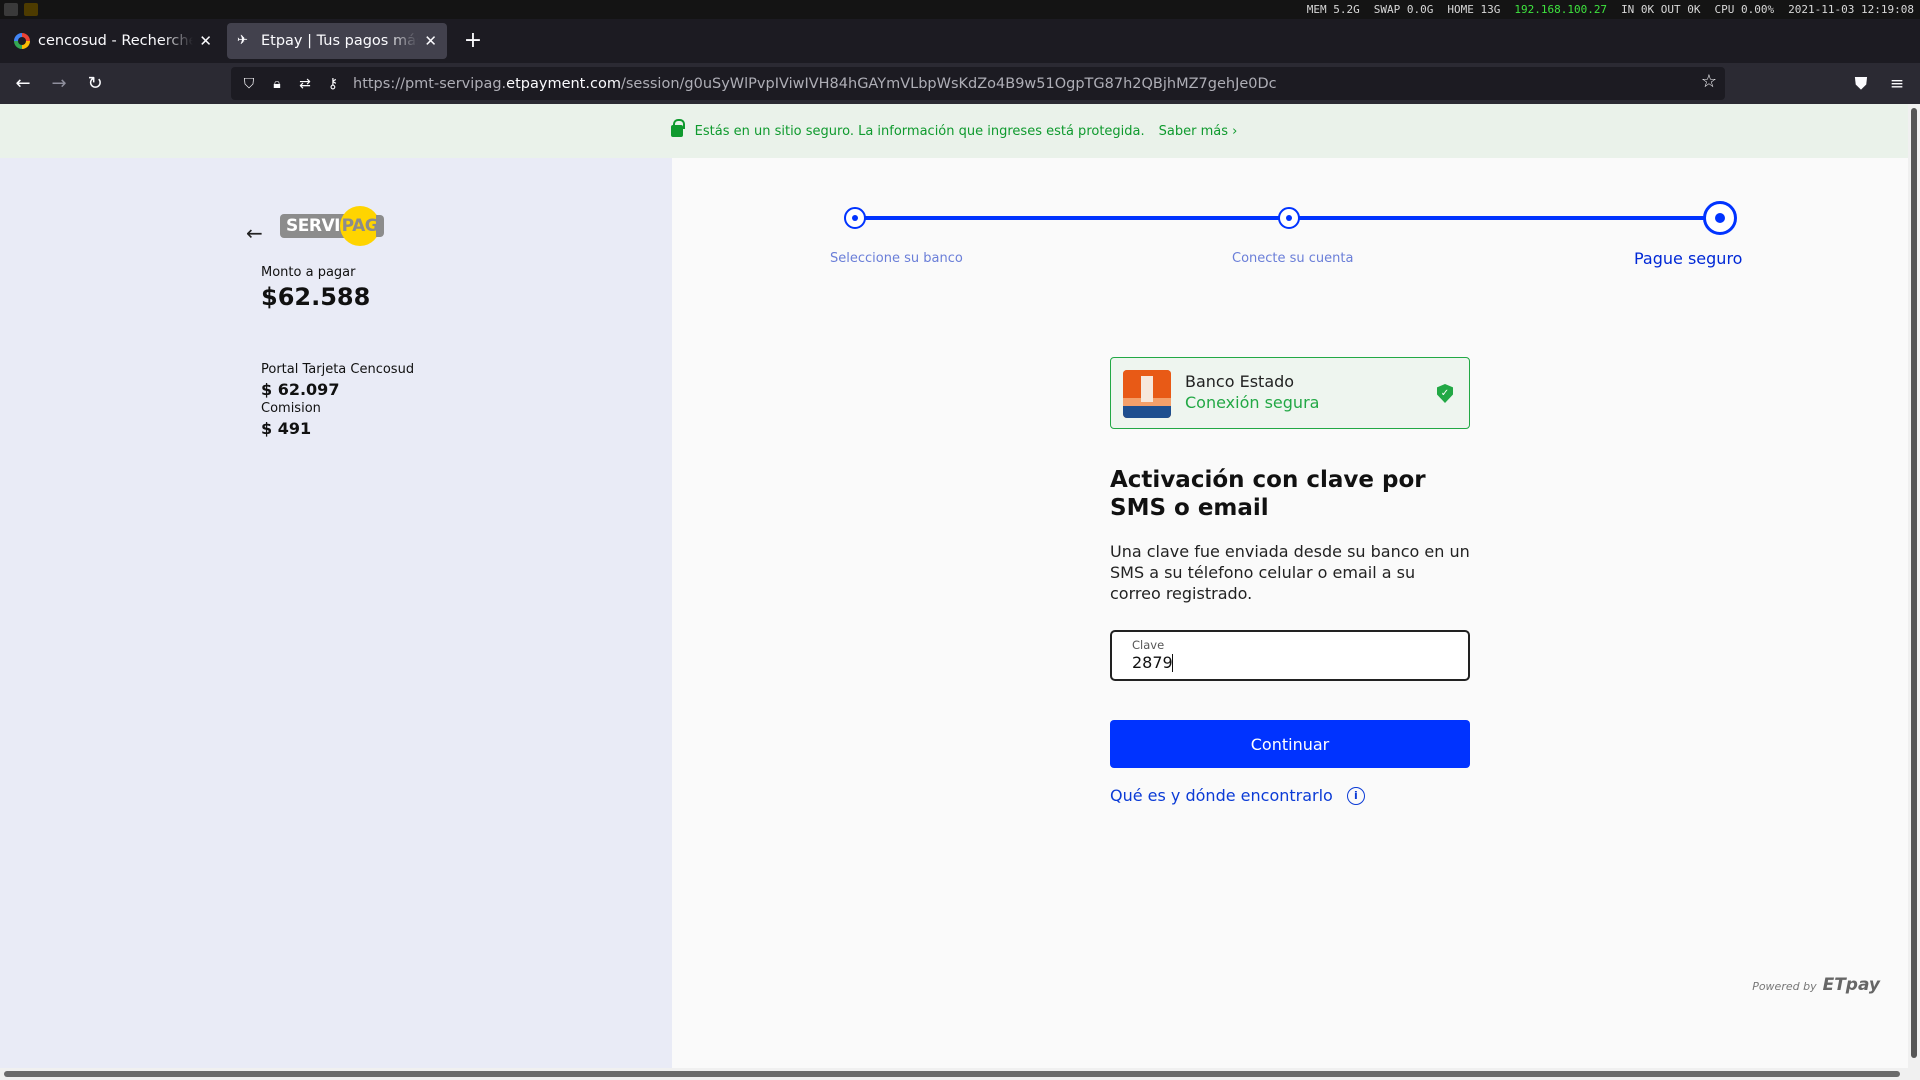 The width and height of the screenshot is (1920, 1080). I want to click on horizontal-scrollbar-thumb, so click(952, 1074).